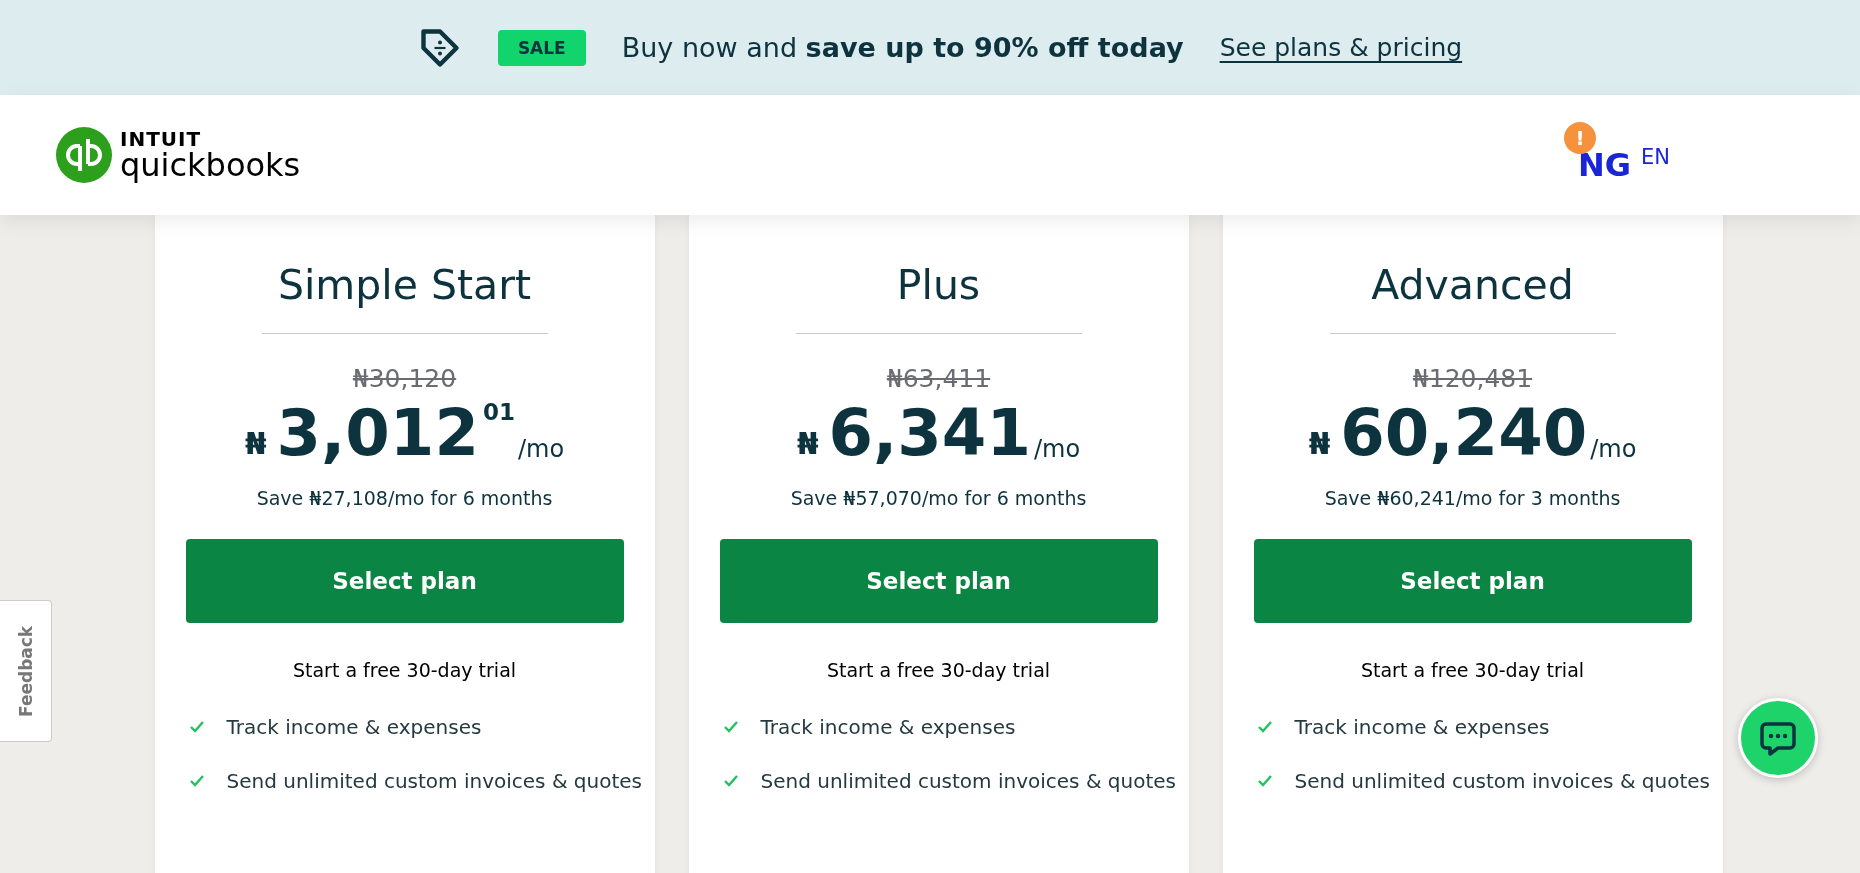 The width and height of the screenshot is (1860, 873). What do you see at coordinates (404, 285) in the screenshot?
I see `plan-name: Simple Start` at bounding box center [404, 285].